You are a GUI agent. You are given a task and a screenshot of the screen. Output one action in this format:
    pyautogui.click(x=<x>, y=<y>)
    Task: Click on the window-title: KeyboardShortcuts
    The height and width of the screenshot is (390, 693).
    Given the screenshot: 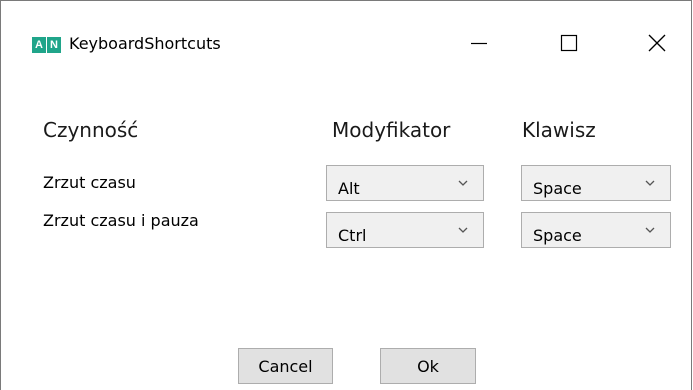 What is the action you would take?
    pyautogui.click(x=145, y=43)
    